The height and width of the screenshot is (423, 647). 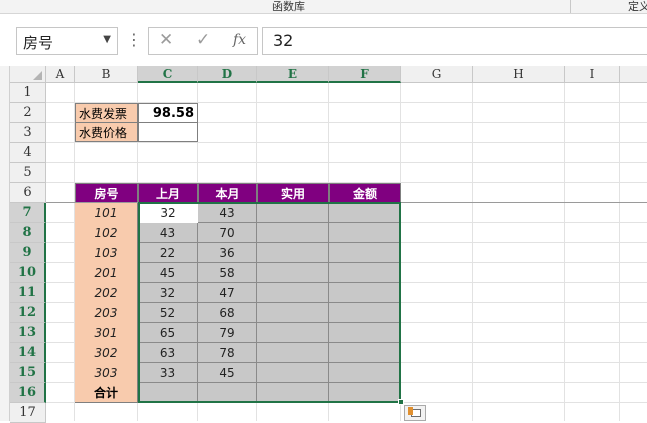 I want to click on row-header-5: 5, so click(x=28, y=173).